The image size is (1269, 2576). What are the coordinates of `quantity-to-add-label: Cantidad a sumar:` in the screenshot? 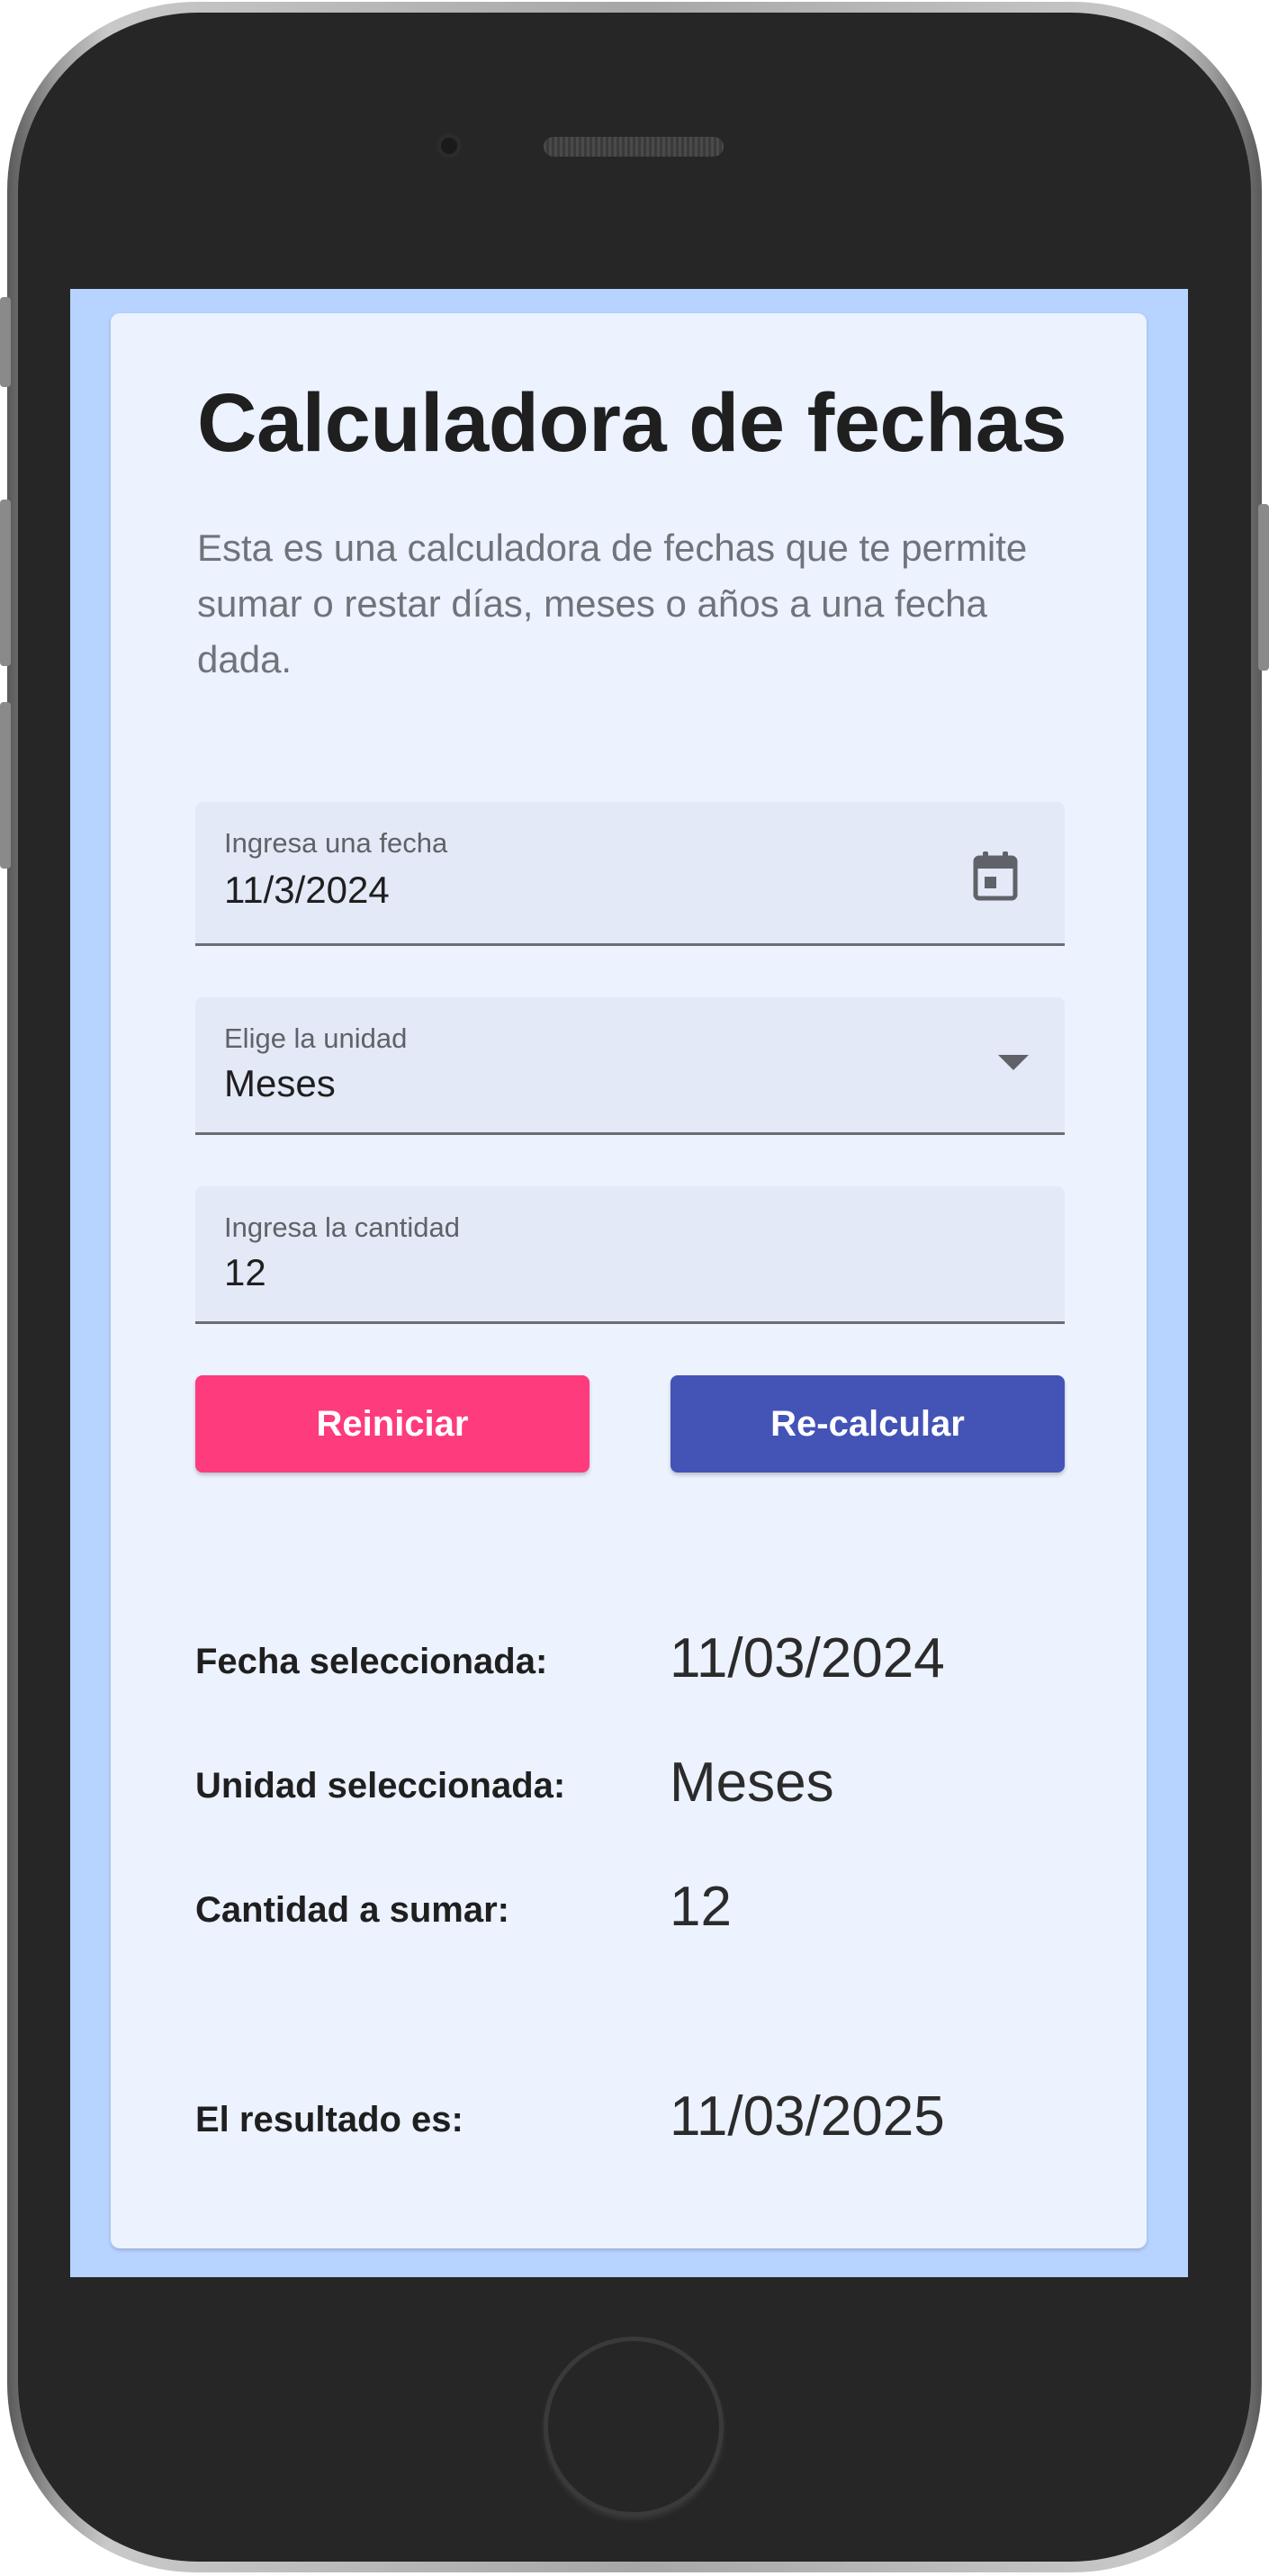 It's located at (352, 1910).